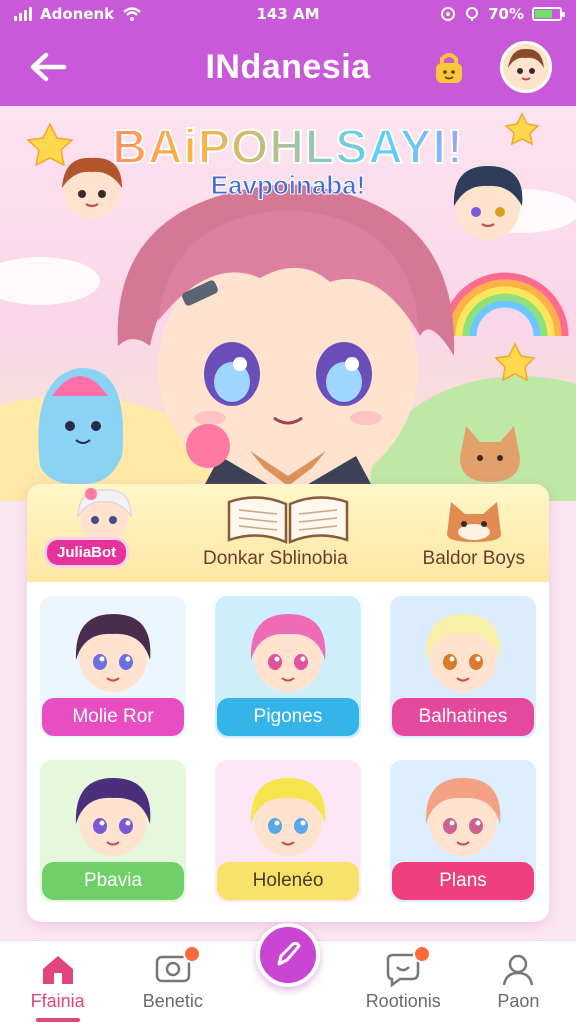 This screenshot has width=576, height=1024. I want to click on lock-icon, so click(449, 68).